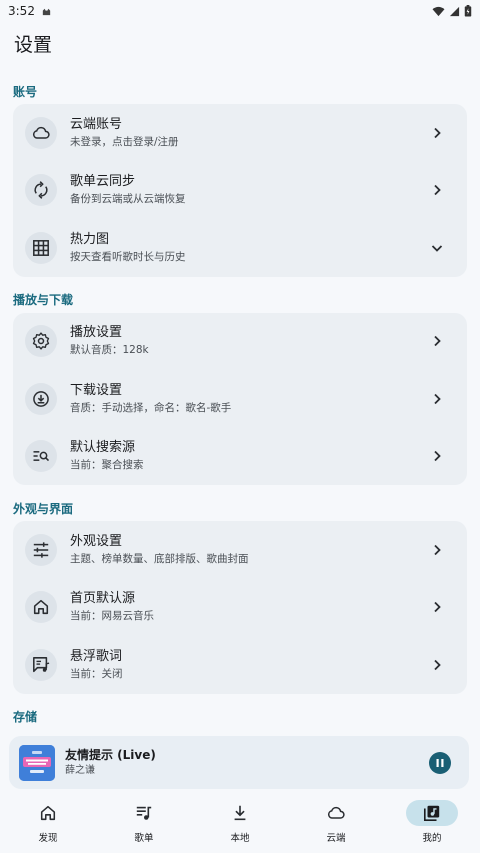  Describe the element at coordinates (96, 541) in the screenshot. I see `setting-title: 外观设置` at that location.